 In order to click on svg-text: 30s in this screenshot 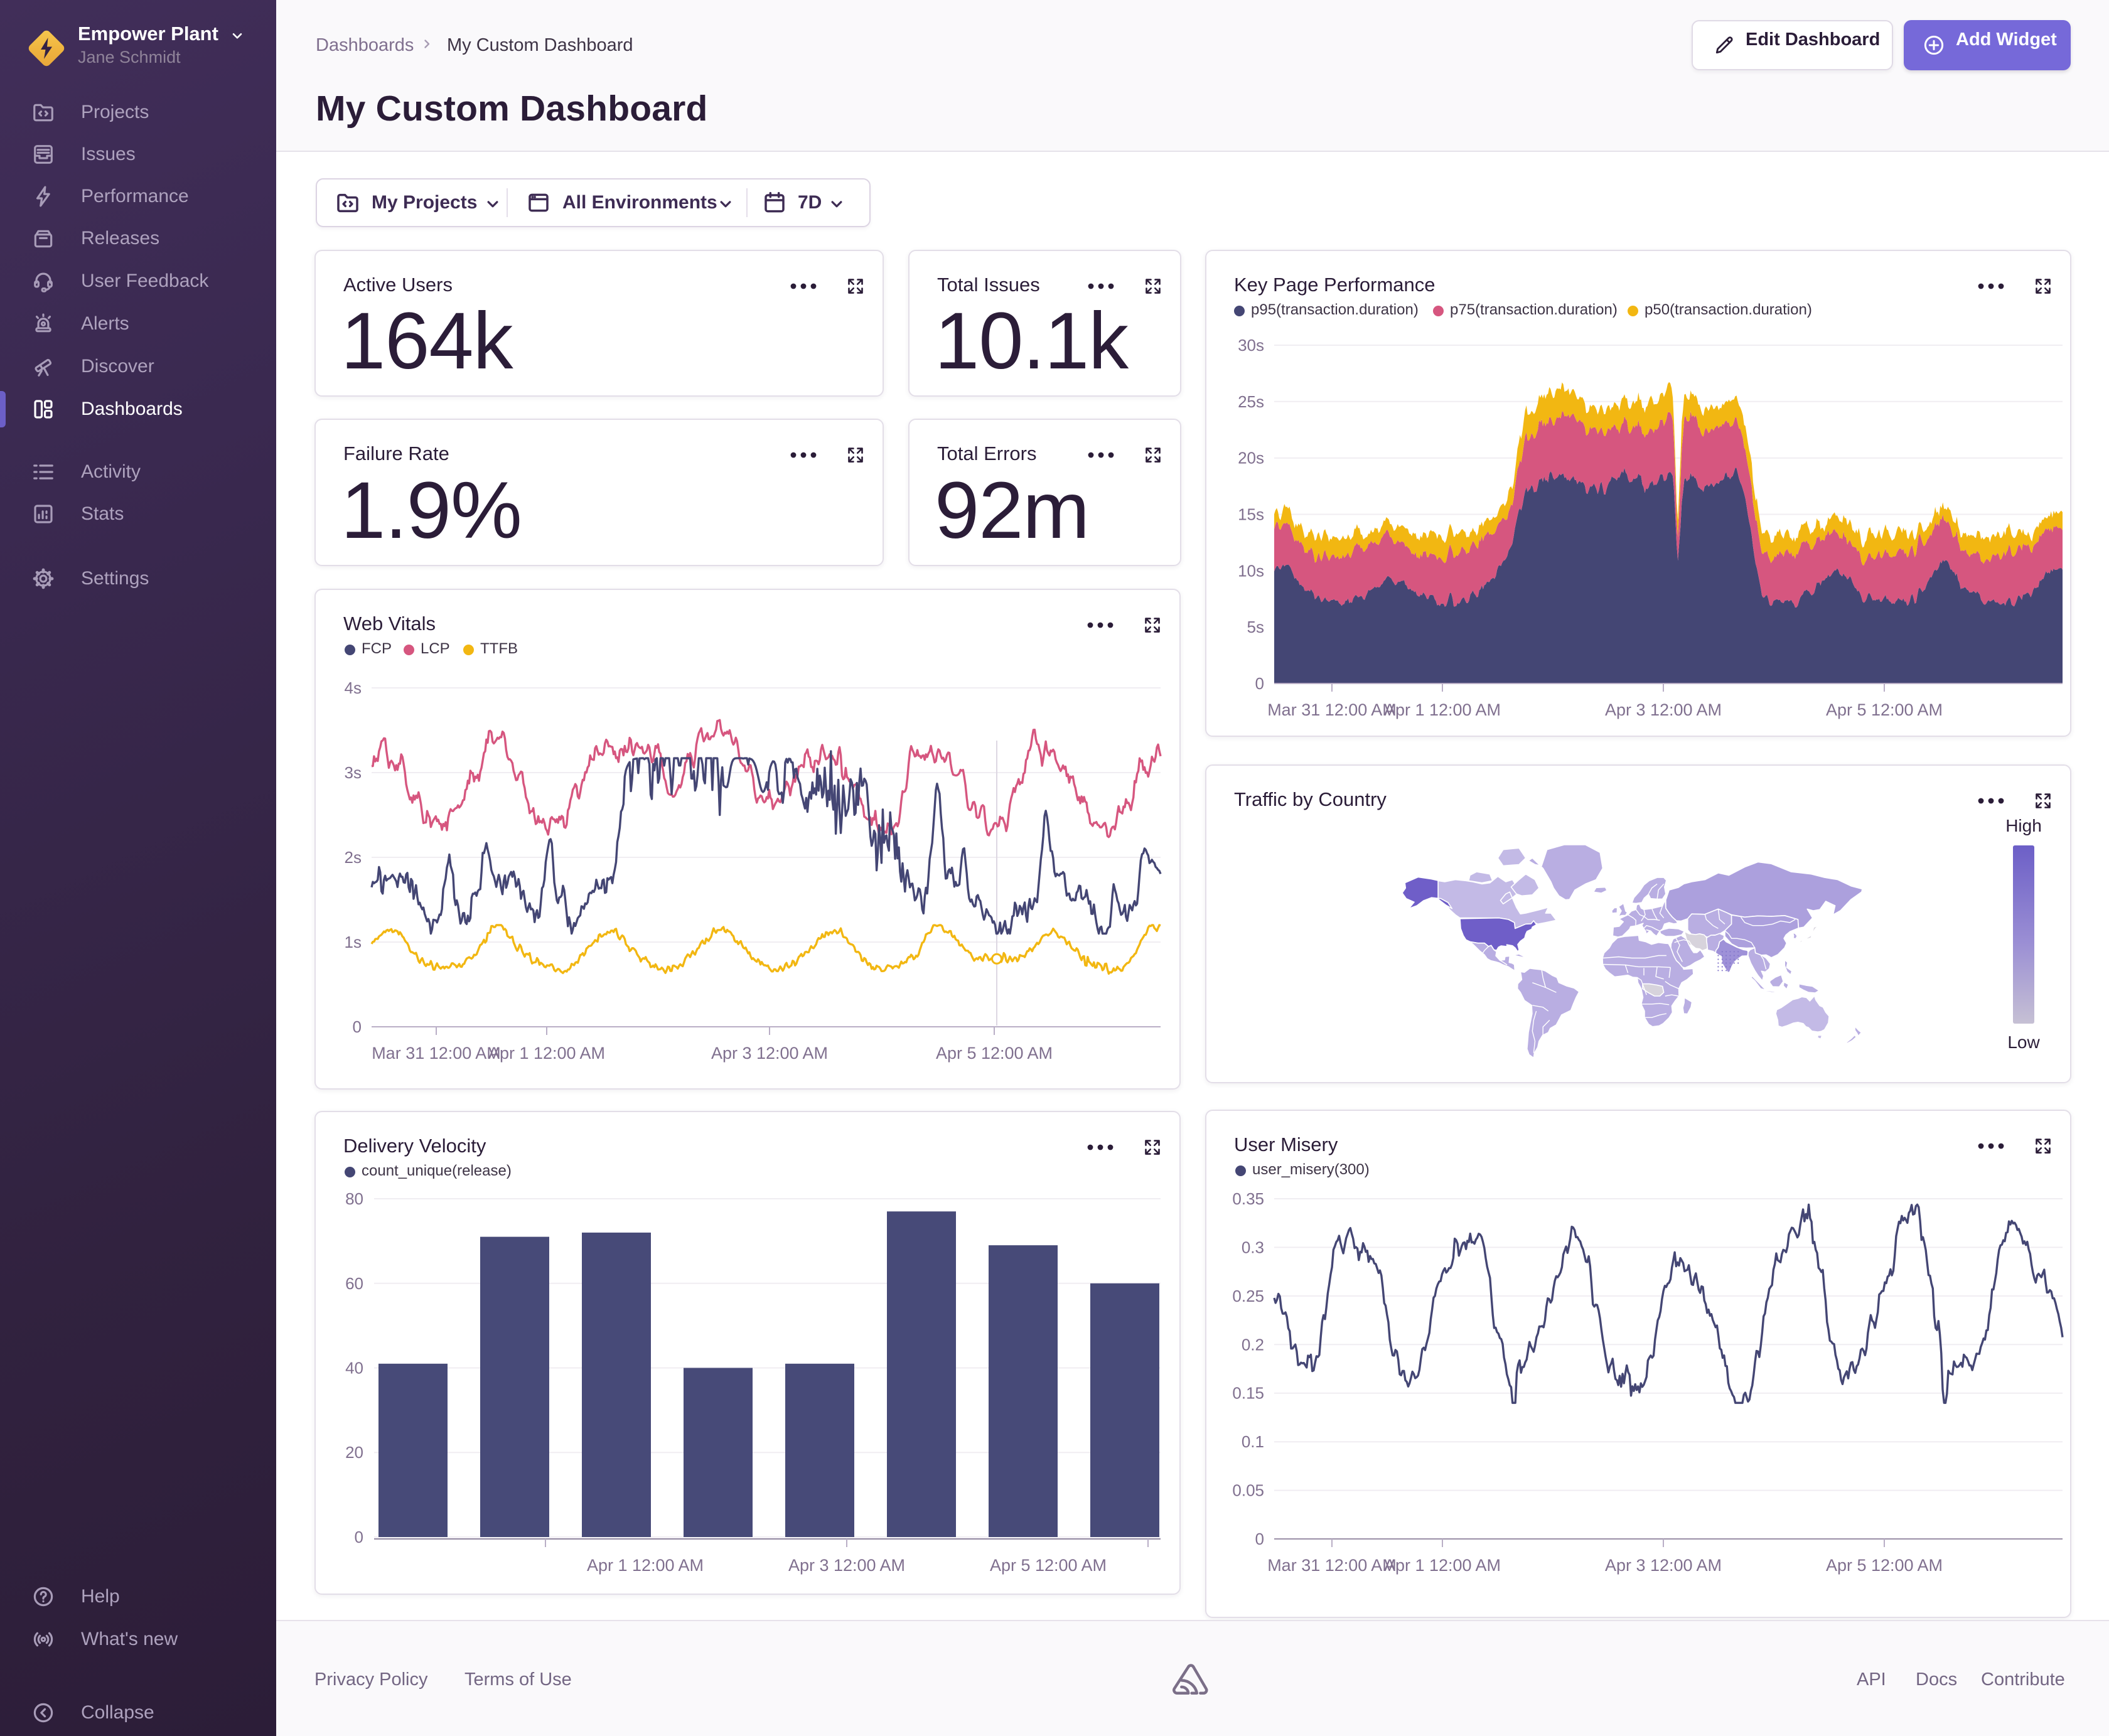, I will do `click(1251, 345)`.